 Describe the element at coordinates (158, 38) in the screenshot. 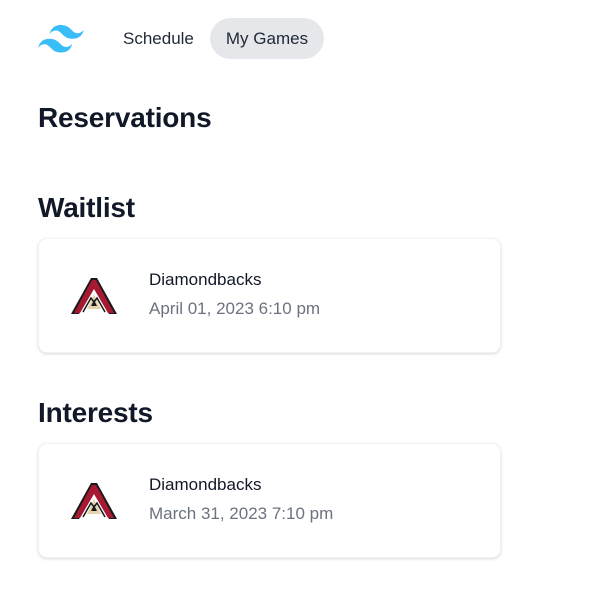

I see `nav-schedule-link: Schedule` at that location.